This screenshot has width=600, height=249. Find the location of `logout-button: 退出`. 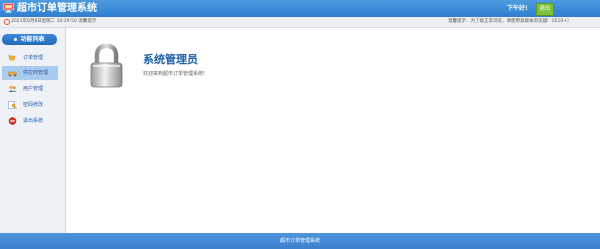

logout-button: 退出 is located at coordinates (545, 9).